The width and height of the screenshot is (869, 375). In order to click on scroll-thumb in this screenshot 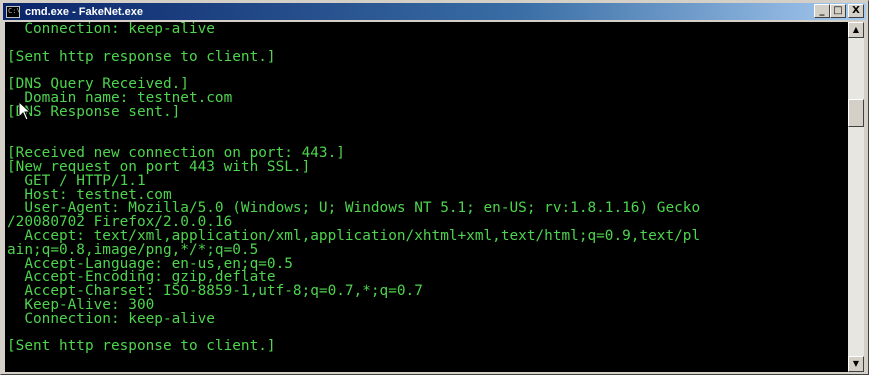, I will do `click(856, 113)`.